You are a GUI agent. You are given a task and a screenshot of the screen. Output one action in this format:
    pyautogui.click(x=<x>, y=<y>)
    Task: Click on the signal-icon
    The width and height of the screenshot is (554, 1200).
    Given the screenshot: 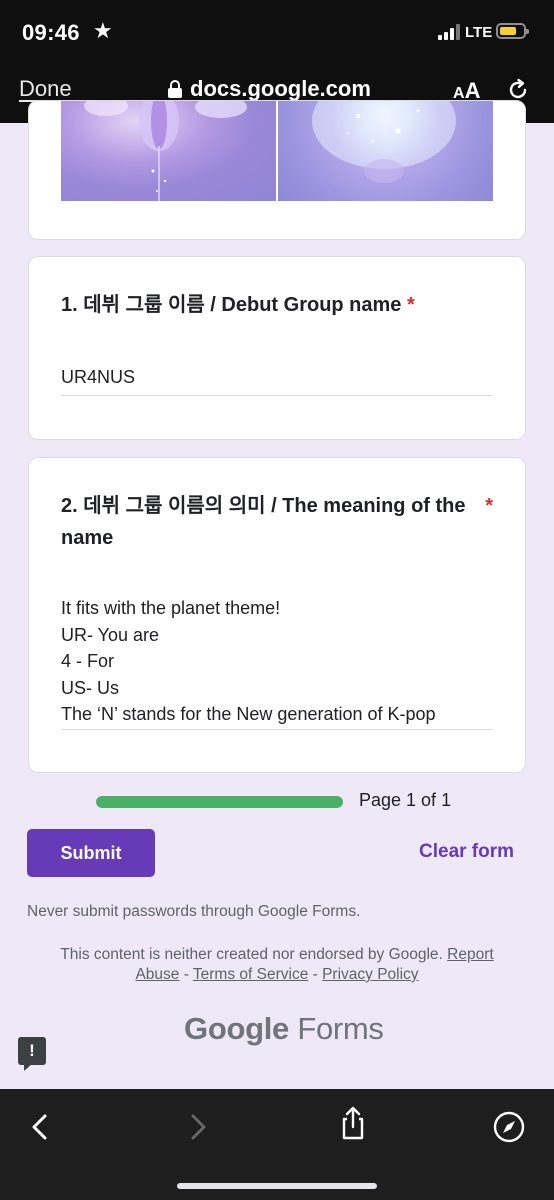 What is the action you would take?
    pyautogui.click(x=449, y=32)
    